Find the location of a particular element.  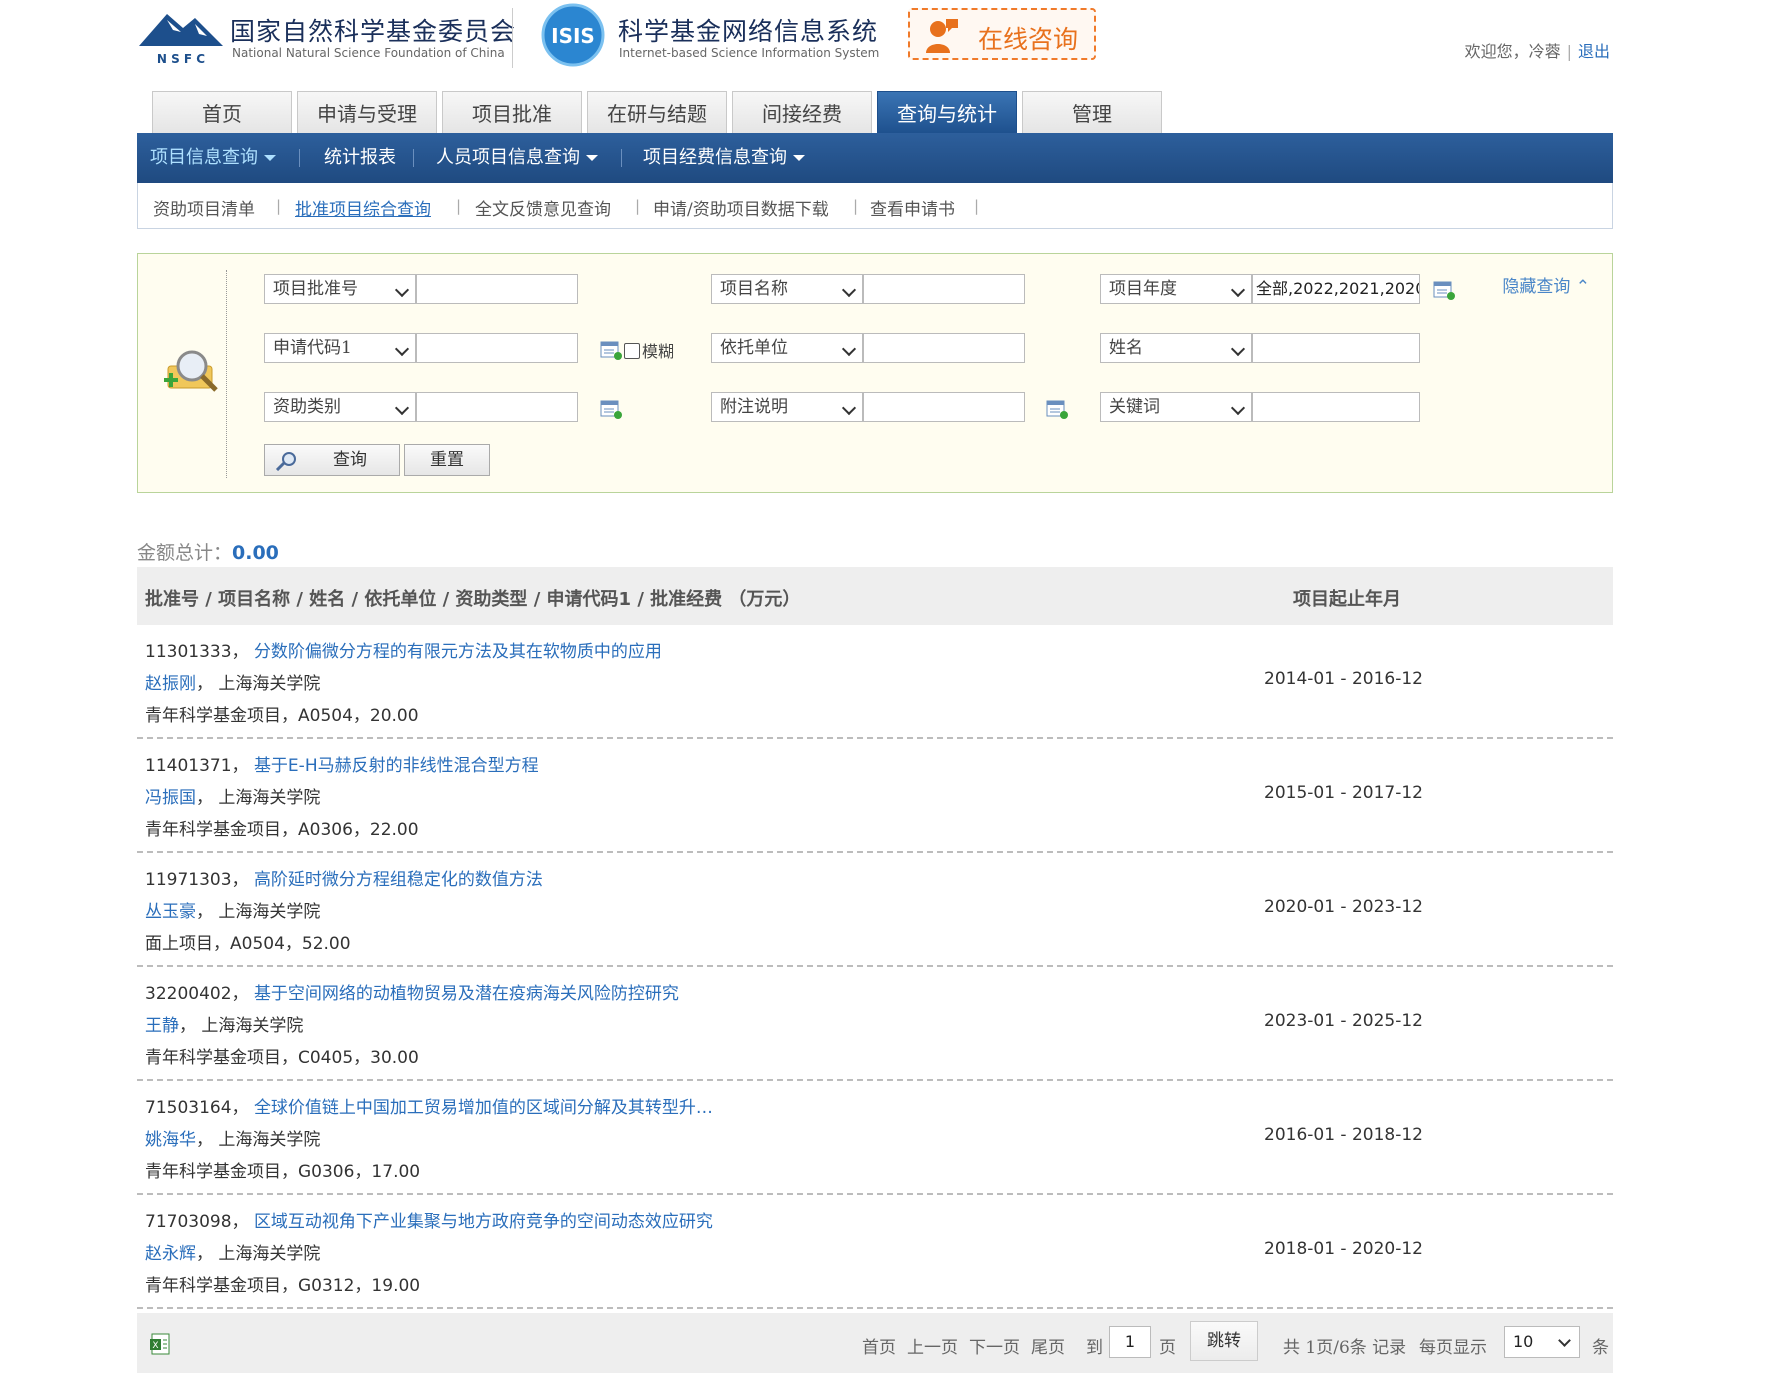

reset-button: 重置 is located at coordinates (447, 460).